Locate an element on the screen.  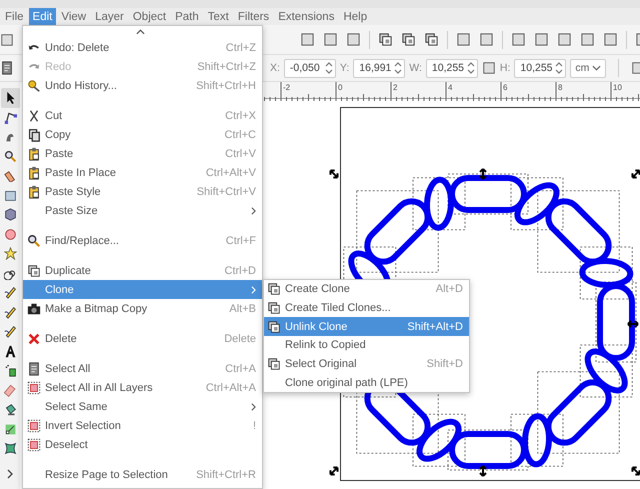
shortcut-label: ! is located at coordinates (254, 426).